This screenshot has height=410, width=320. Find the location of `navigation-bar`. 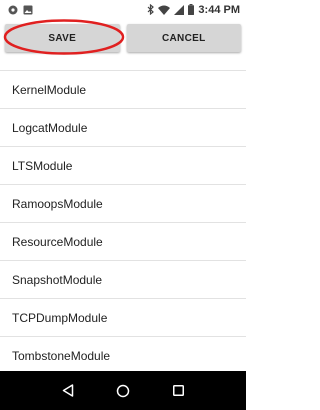

navigation-bar is located at coordinates (123, 390).